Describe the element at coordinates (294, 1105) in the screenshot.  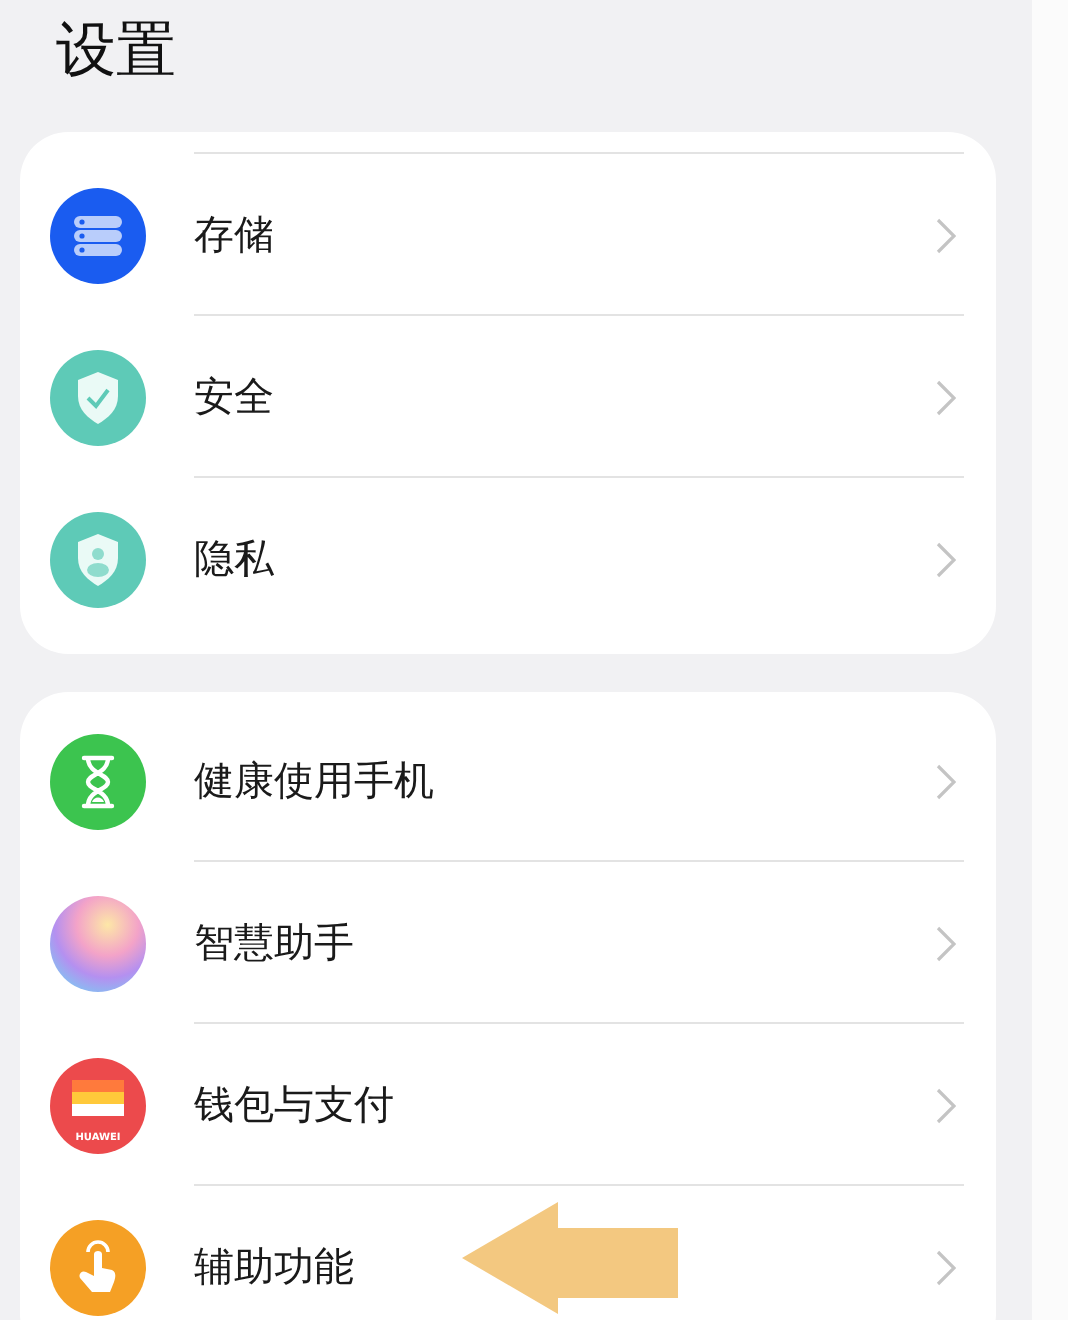
I see `row-label: 钱包与支付` at that location.